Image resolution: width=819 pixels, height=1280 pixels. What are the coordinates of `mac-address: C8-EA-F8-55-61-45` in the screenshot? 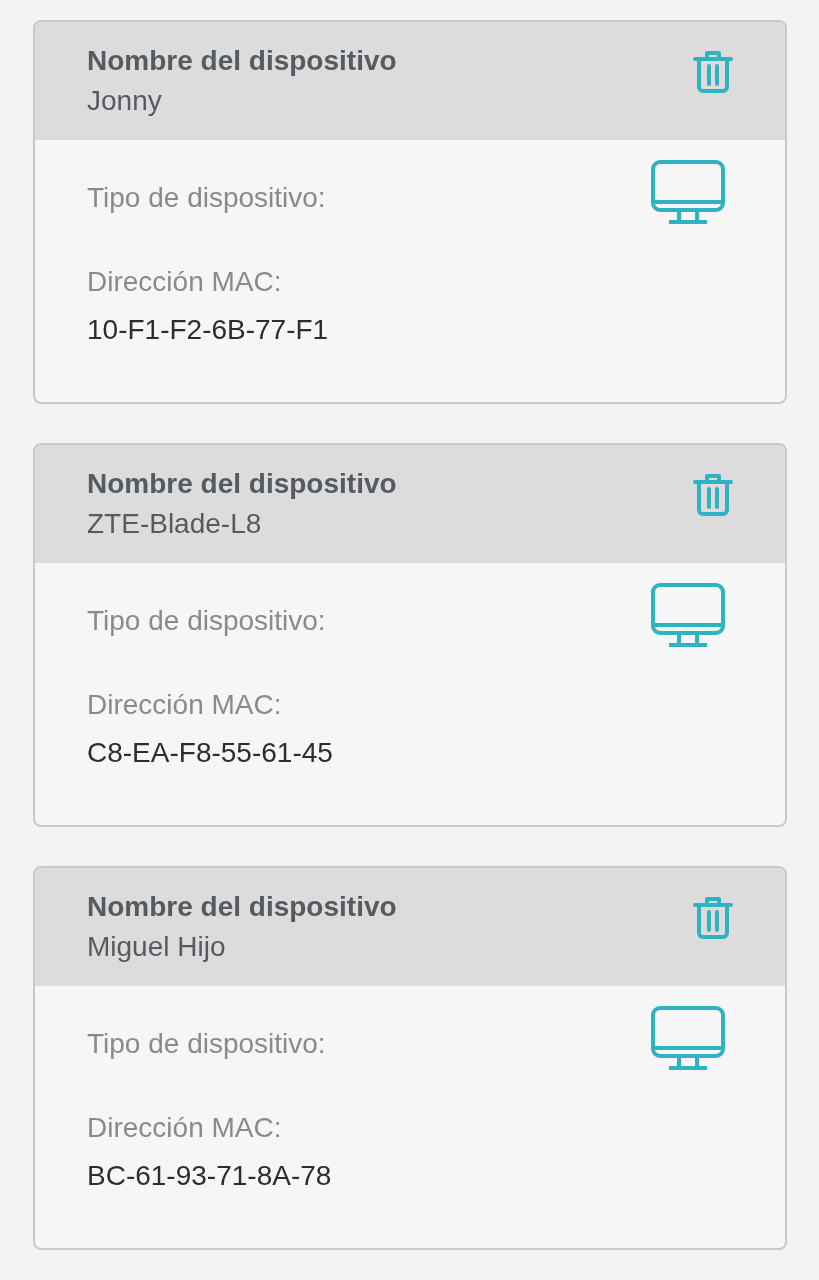 It's located at (210, 753).